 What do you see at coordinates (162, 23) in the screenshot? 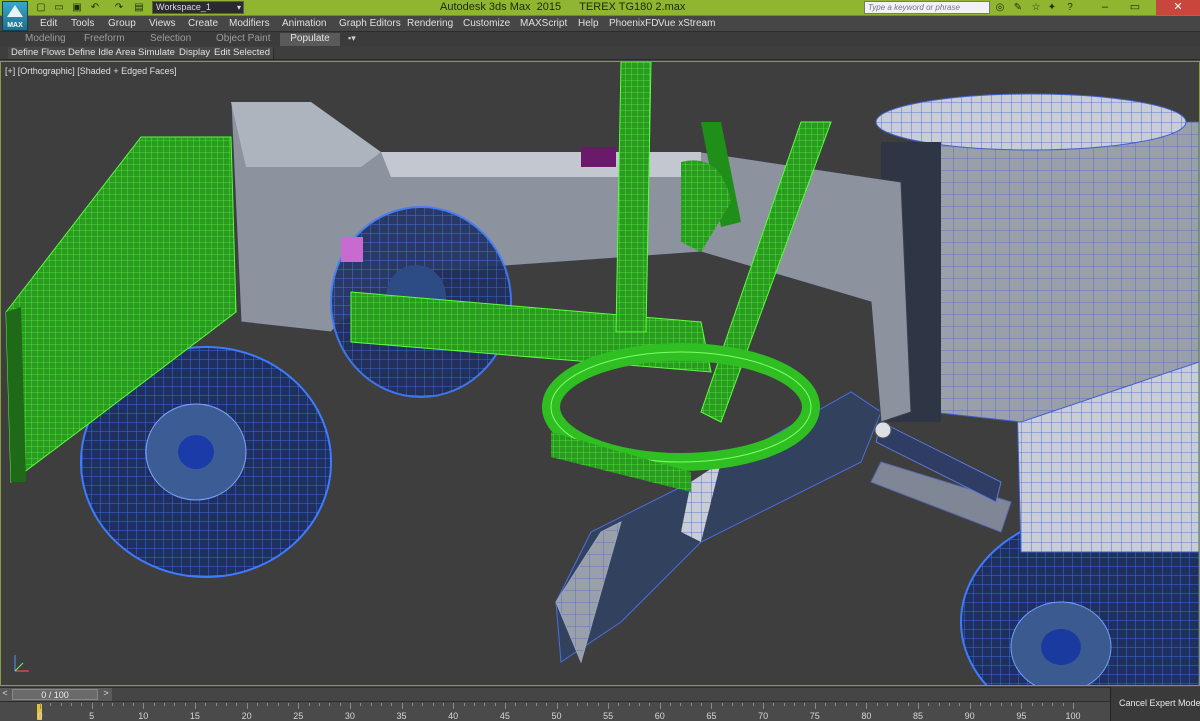
I see `menu-views: Views` at bounding box center [162, 23].